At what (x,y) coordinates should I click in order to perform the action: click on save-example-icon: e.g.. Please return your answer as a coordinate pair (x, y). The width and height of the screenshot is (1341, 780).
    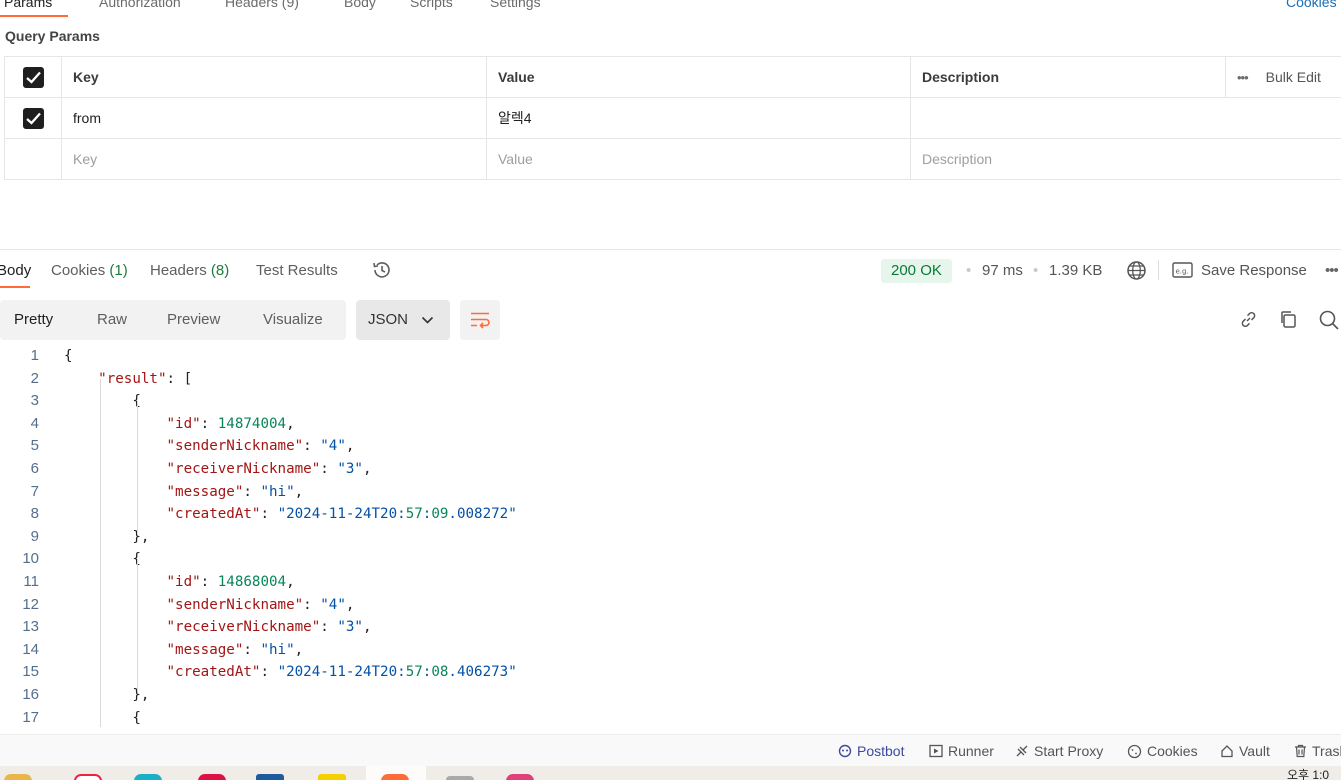
    Looking at the image, I should click on (1182, 272).